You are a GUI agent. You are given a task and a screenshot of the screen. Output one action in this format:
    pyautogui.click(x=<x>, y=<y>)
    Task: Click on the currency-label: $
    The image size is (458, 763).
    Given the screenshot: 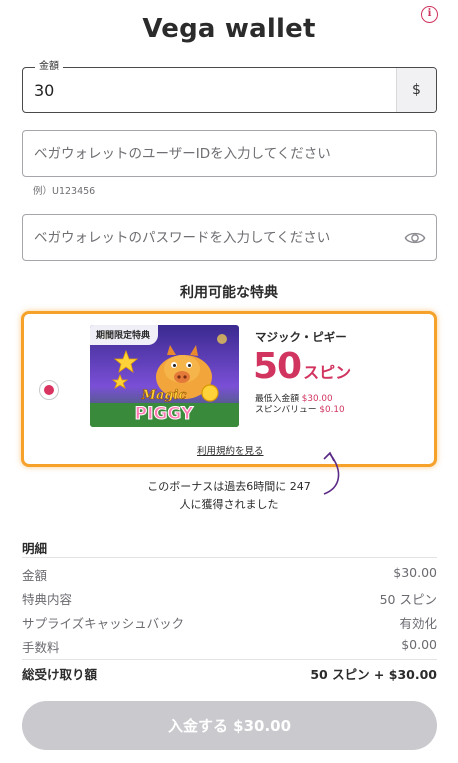 What is the action you would take?
    pyautogui.click(x=416, y=90)
    